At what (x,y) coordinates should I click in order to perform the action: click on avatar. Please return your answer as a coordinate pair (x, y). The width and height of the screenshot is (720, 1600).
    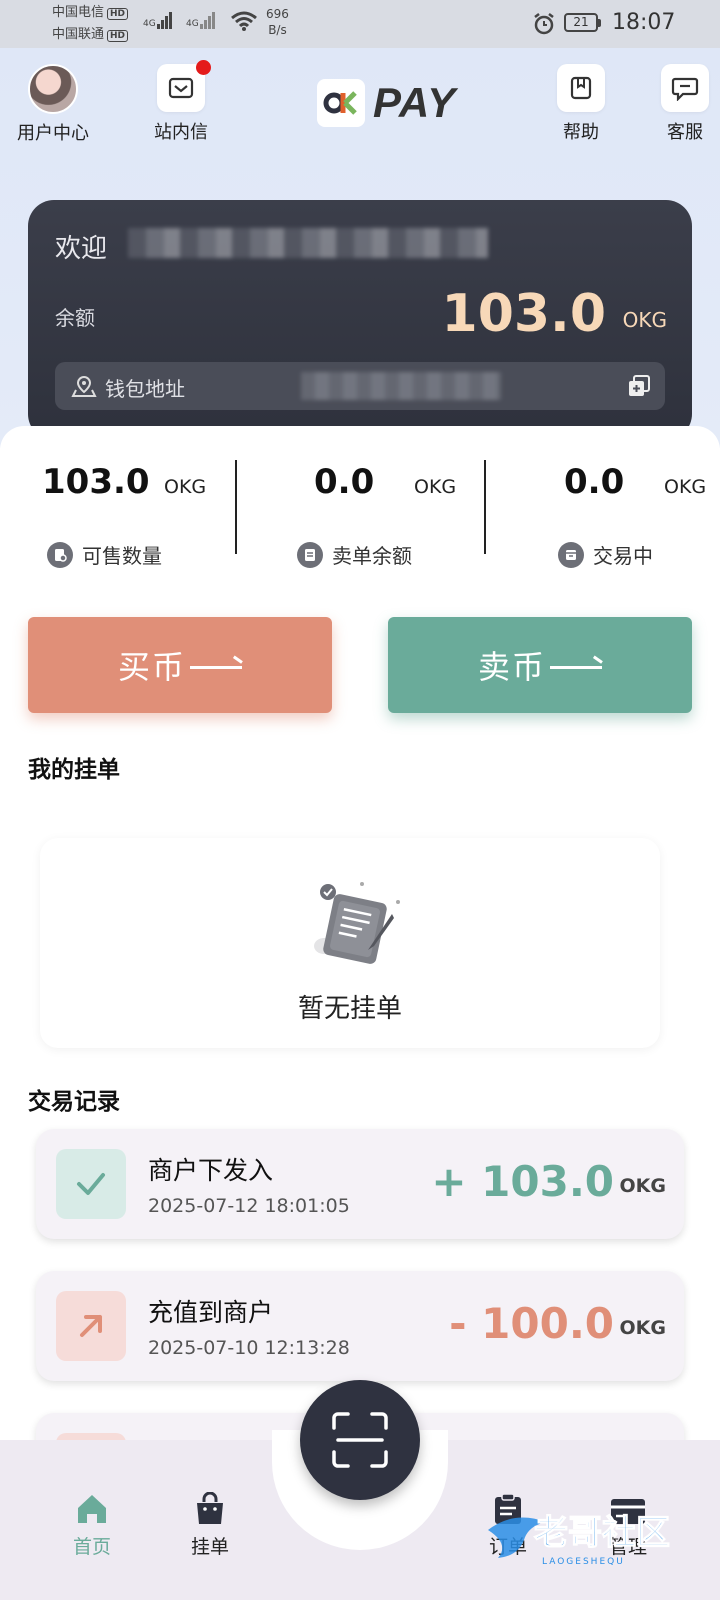
    Looking at the image, I should click on (53, 89).